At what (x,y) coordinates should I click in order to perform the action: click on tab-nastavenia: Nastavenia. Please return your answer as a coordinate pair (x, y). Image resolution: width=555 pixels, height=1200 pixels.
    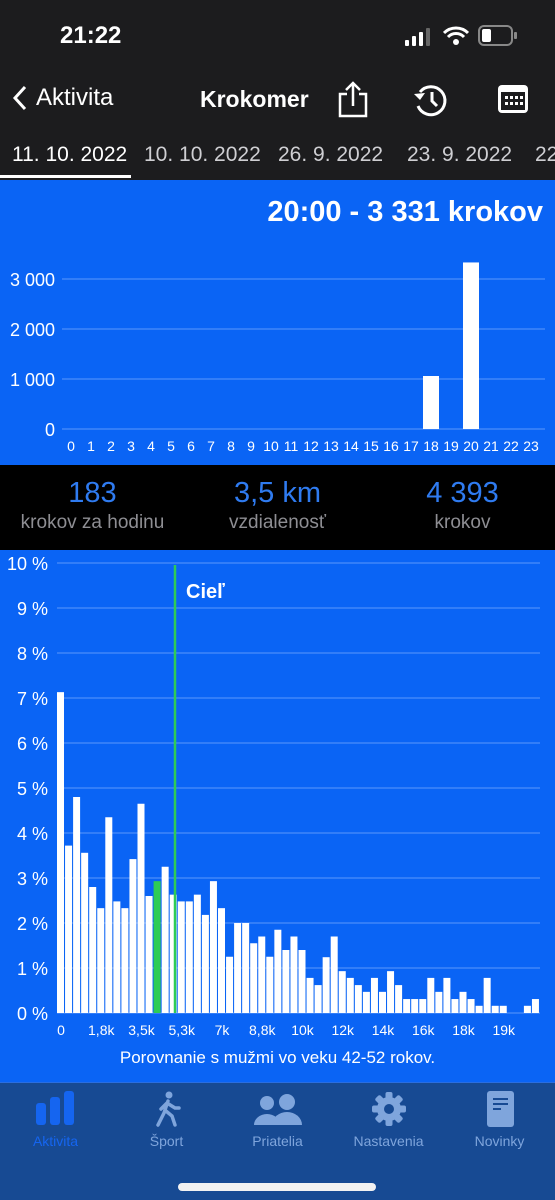
    Looking at the image, I should click on (388, 1120).